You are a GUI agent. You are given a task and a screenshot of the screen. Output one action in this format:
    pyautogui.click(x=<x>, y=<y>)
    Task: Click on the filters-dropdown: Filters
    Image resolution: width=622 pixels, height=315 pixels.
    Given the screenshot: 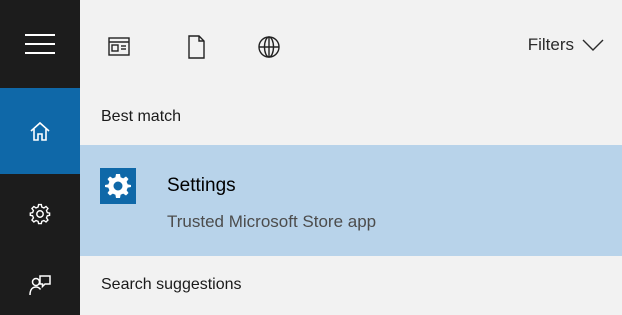 What is the action you would take?
    pyautogui.click(x=566, y=45)
    